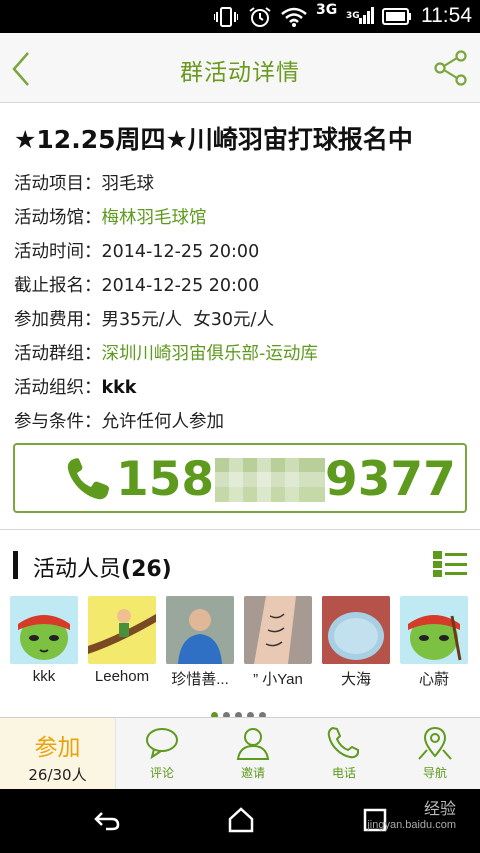 This screenshot has width=480, height=853. I want to click on signal-icon, so click(366, 15).